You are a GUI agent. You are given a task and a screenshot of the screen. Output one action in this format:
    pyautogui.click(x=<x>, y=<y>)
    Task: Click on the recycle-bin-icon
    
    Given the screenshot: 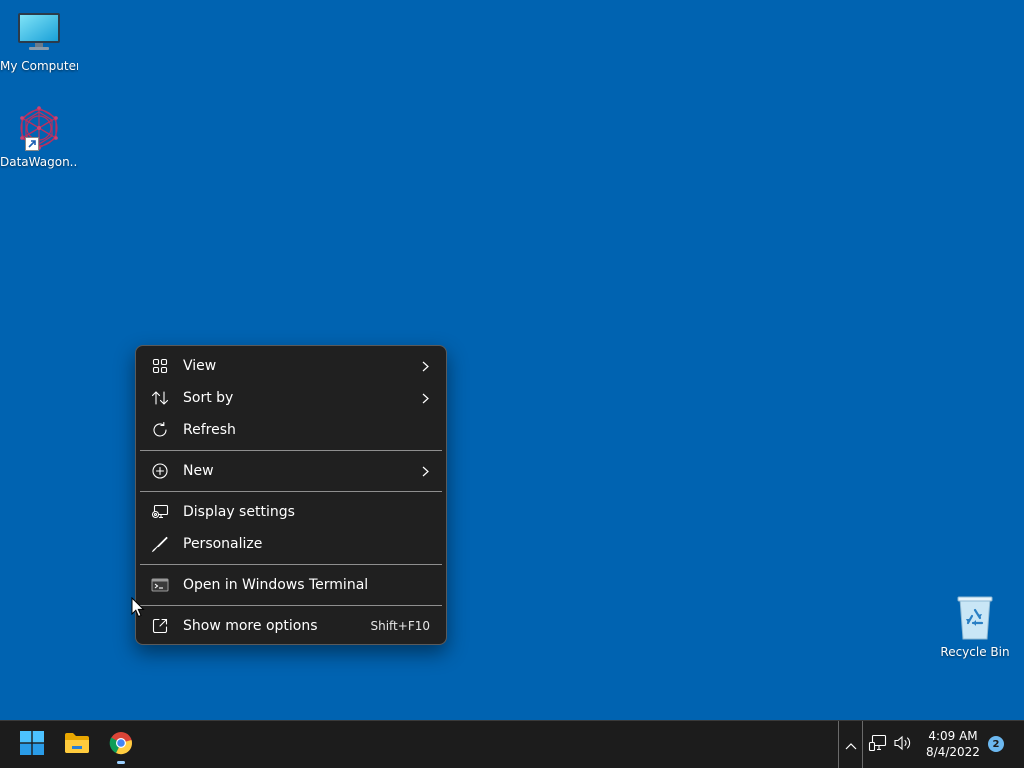 What is the action you would take?
    pyautogui.click(x=975, y=618)
    